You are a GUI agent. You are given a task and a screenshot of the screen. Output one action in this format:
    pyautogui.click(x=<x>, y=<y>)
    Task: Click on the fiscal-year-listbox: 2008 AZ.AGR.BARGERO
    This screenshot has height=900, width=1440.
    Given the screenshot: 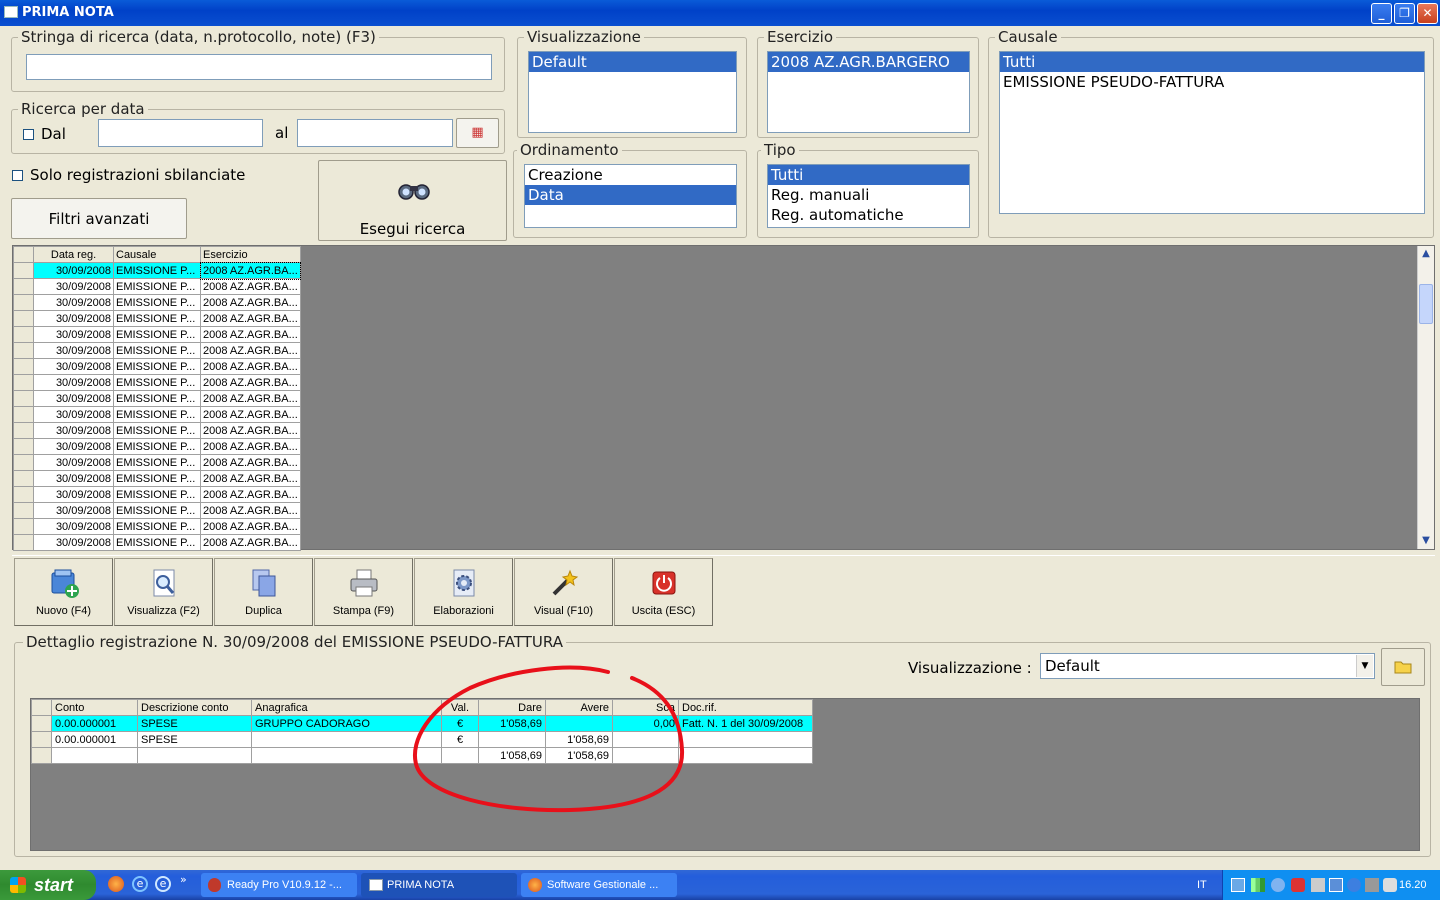 What is the action you would take?
    pyautogui.click(x=868, y=92)
    